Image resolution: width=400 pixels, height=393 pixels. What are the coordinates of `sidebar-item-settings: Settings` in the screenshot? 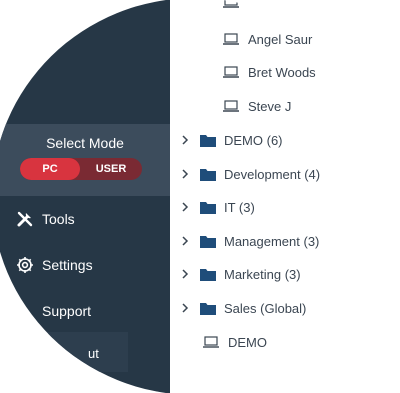 It's located at (53, 265).